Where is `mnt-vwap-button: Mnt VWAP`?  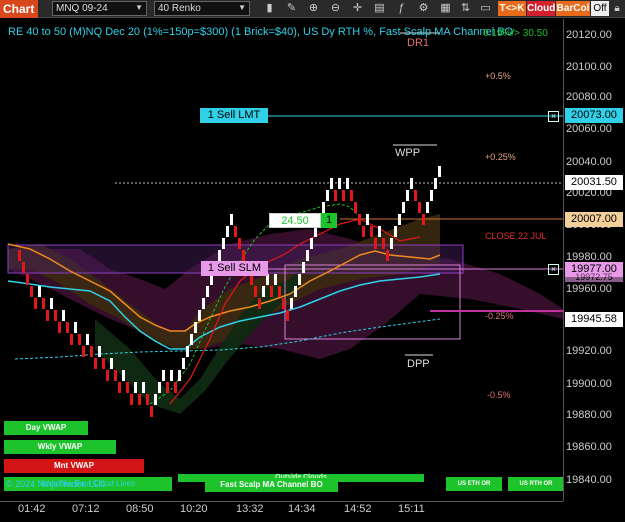
mnt-vwap-button: Mnt VWAP is located at coordinates (74, 466).